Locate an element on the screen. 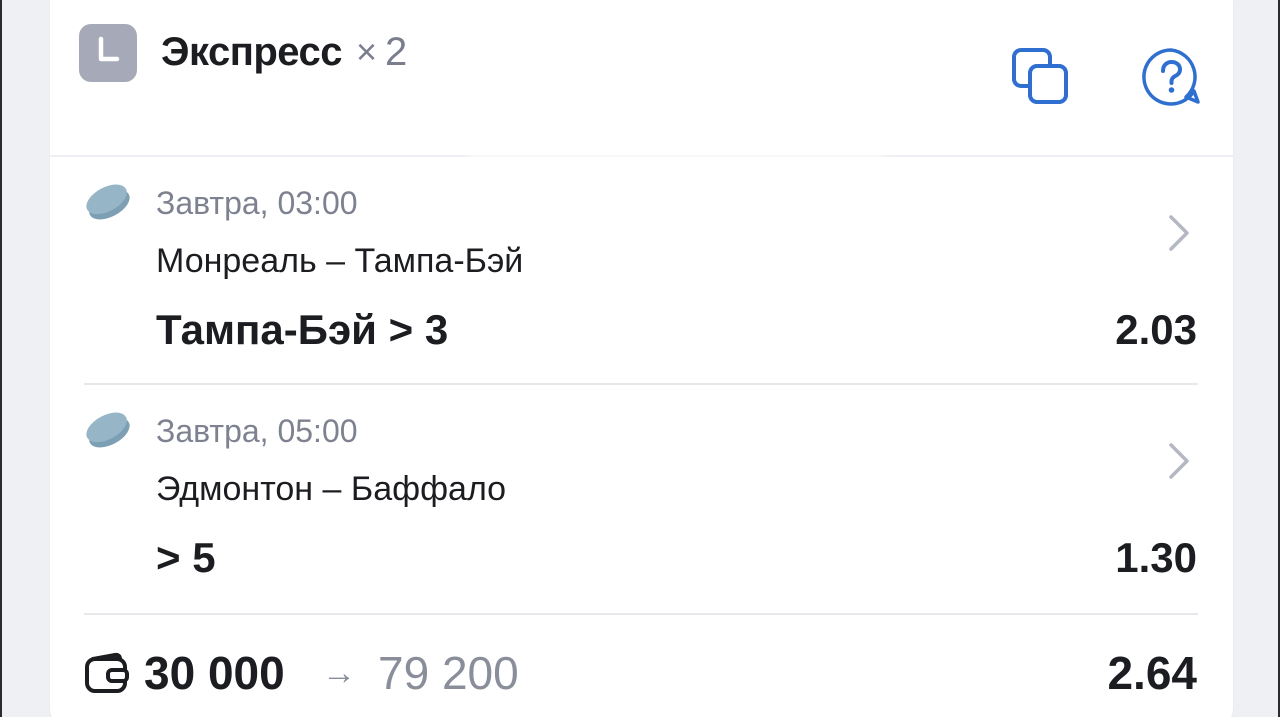 This screenshot has height=717, width=1280. header-divider is located at coordinates (641, 156).